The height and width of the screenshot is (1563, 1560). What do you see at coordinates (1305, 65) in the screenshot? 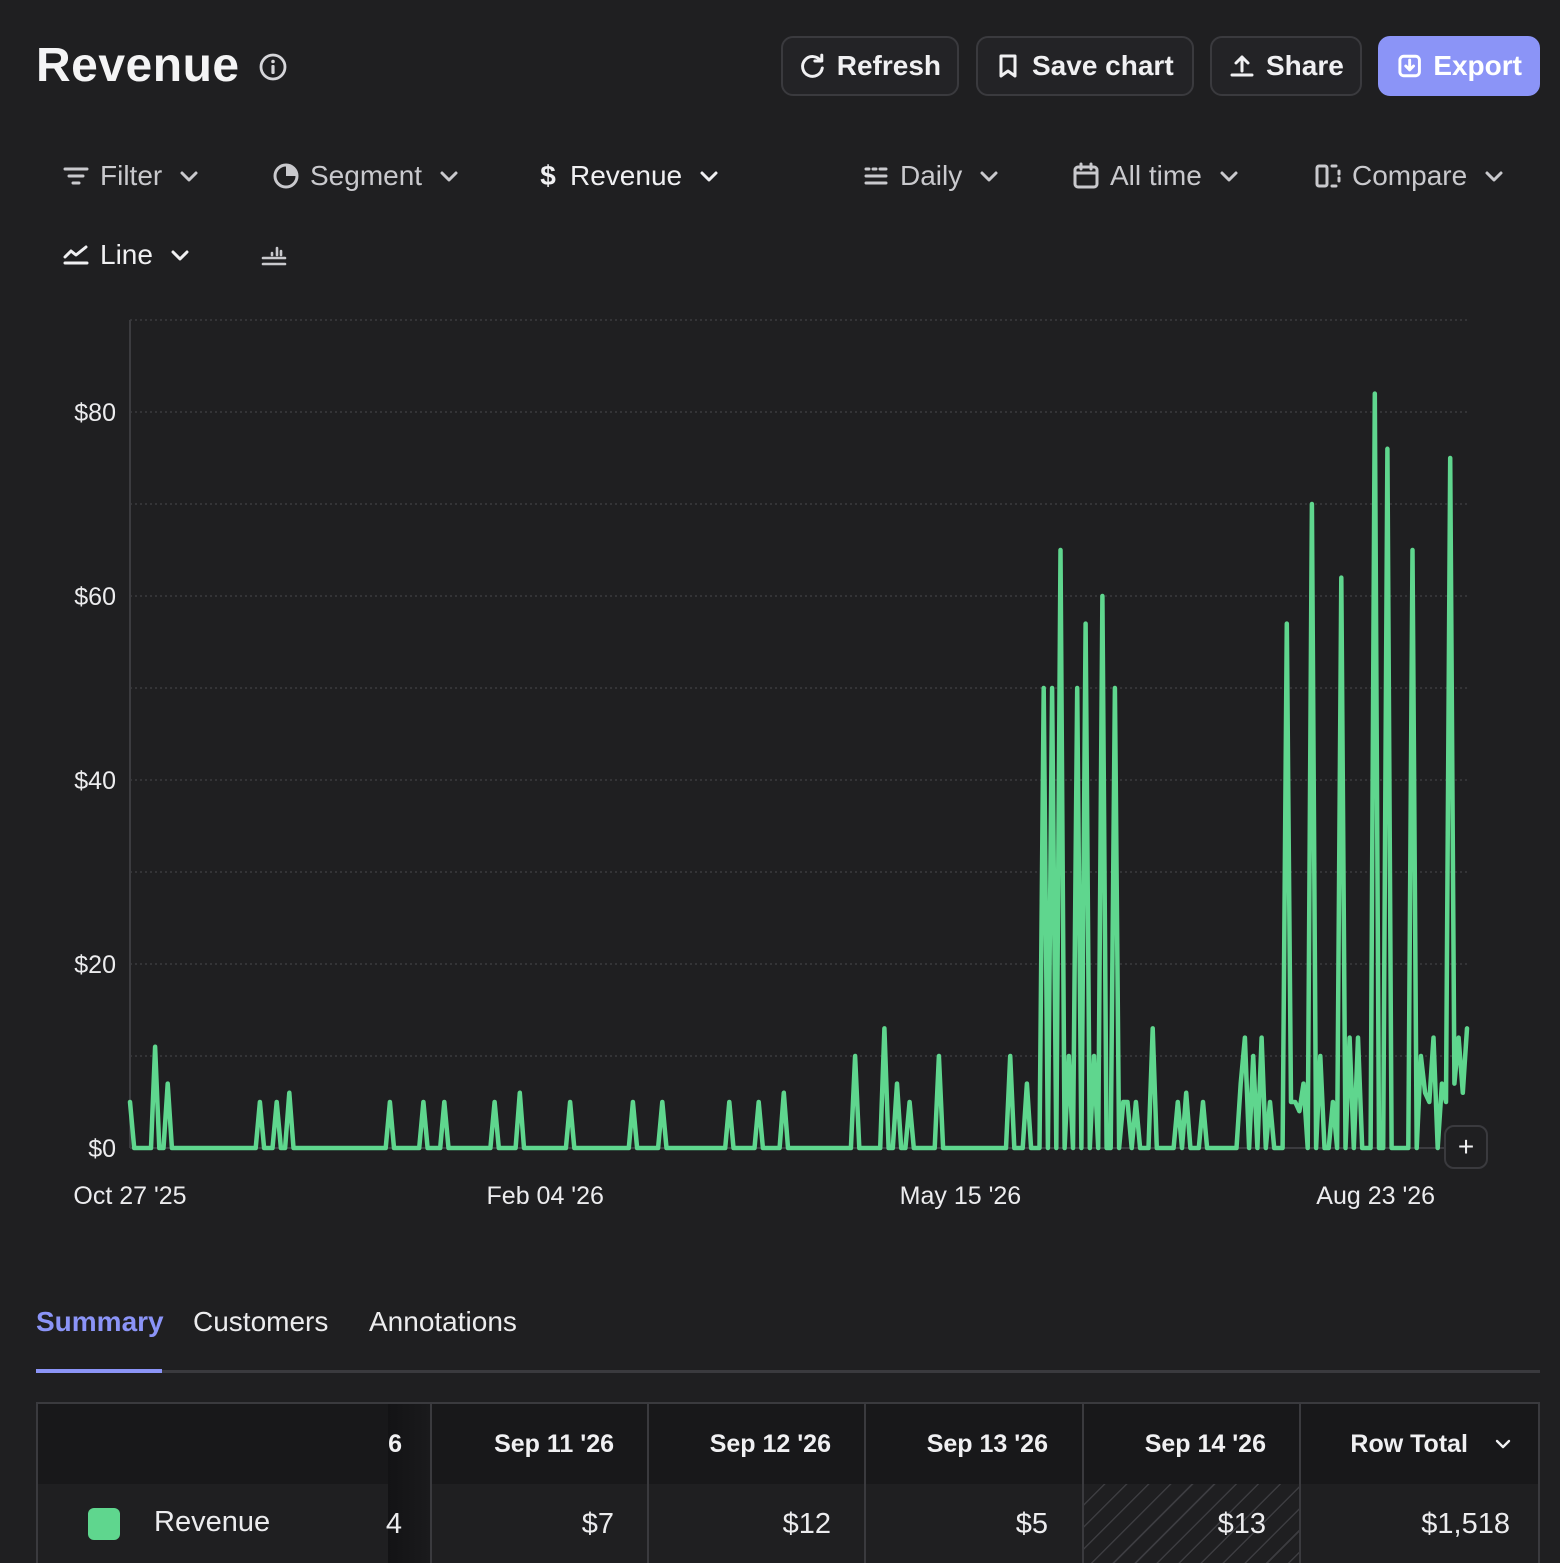
I see `share-label: Share` at bounding box center [1305, 65].